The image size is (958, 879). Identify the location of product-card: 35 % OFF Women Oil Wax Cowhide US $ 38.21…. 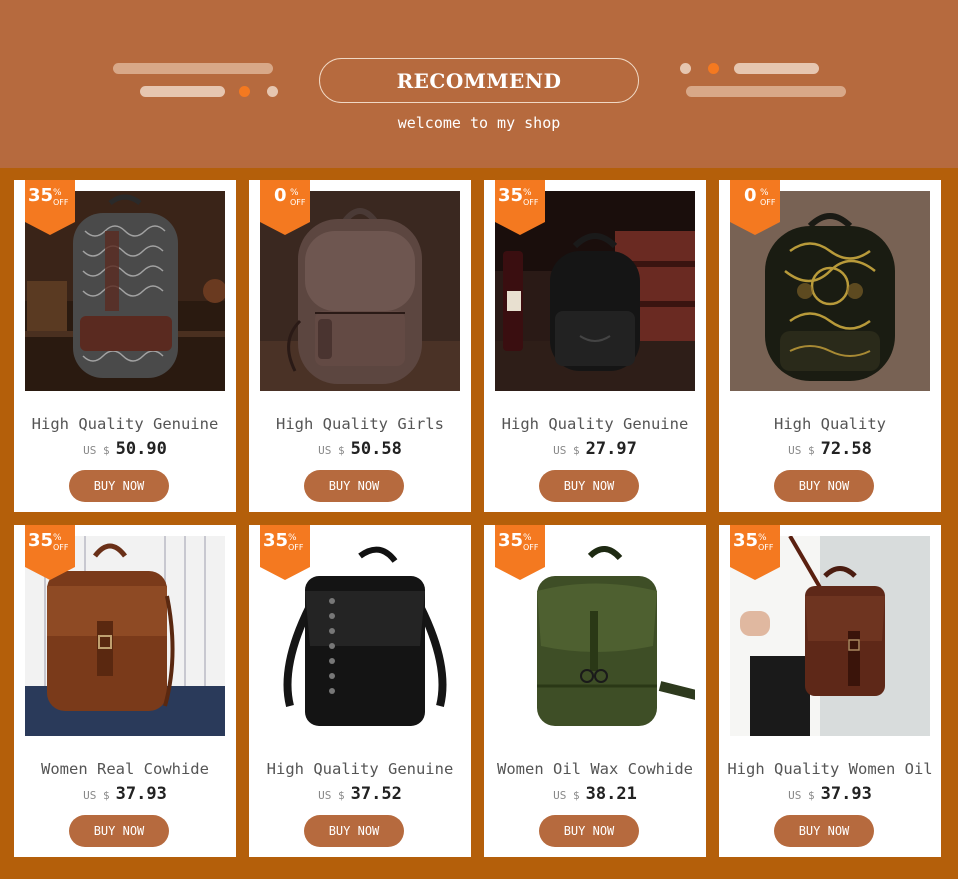
(595, 691).